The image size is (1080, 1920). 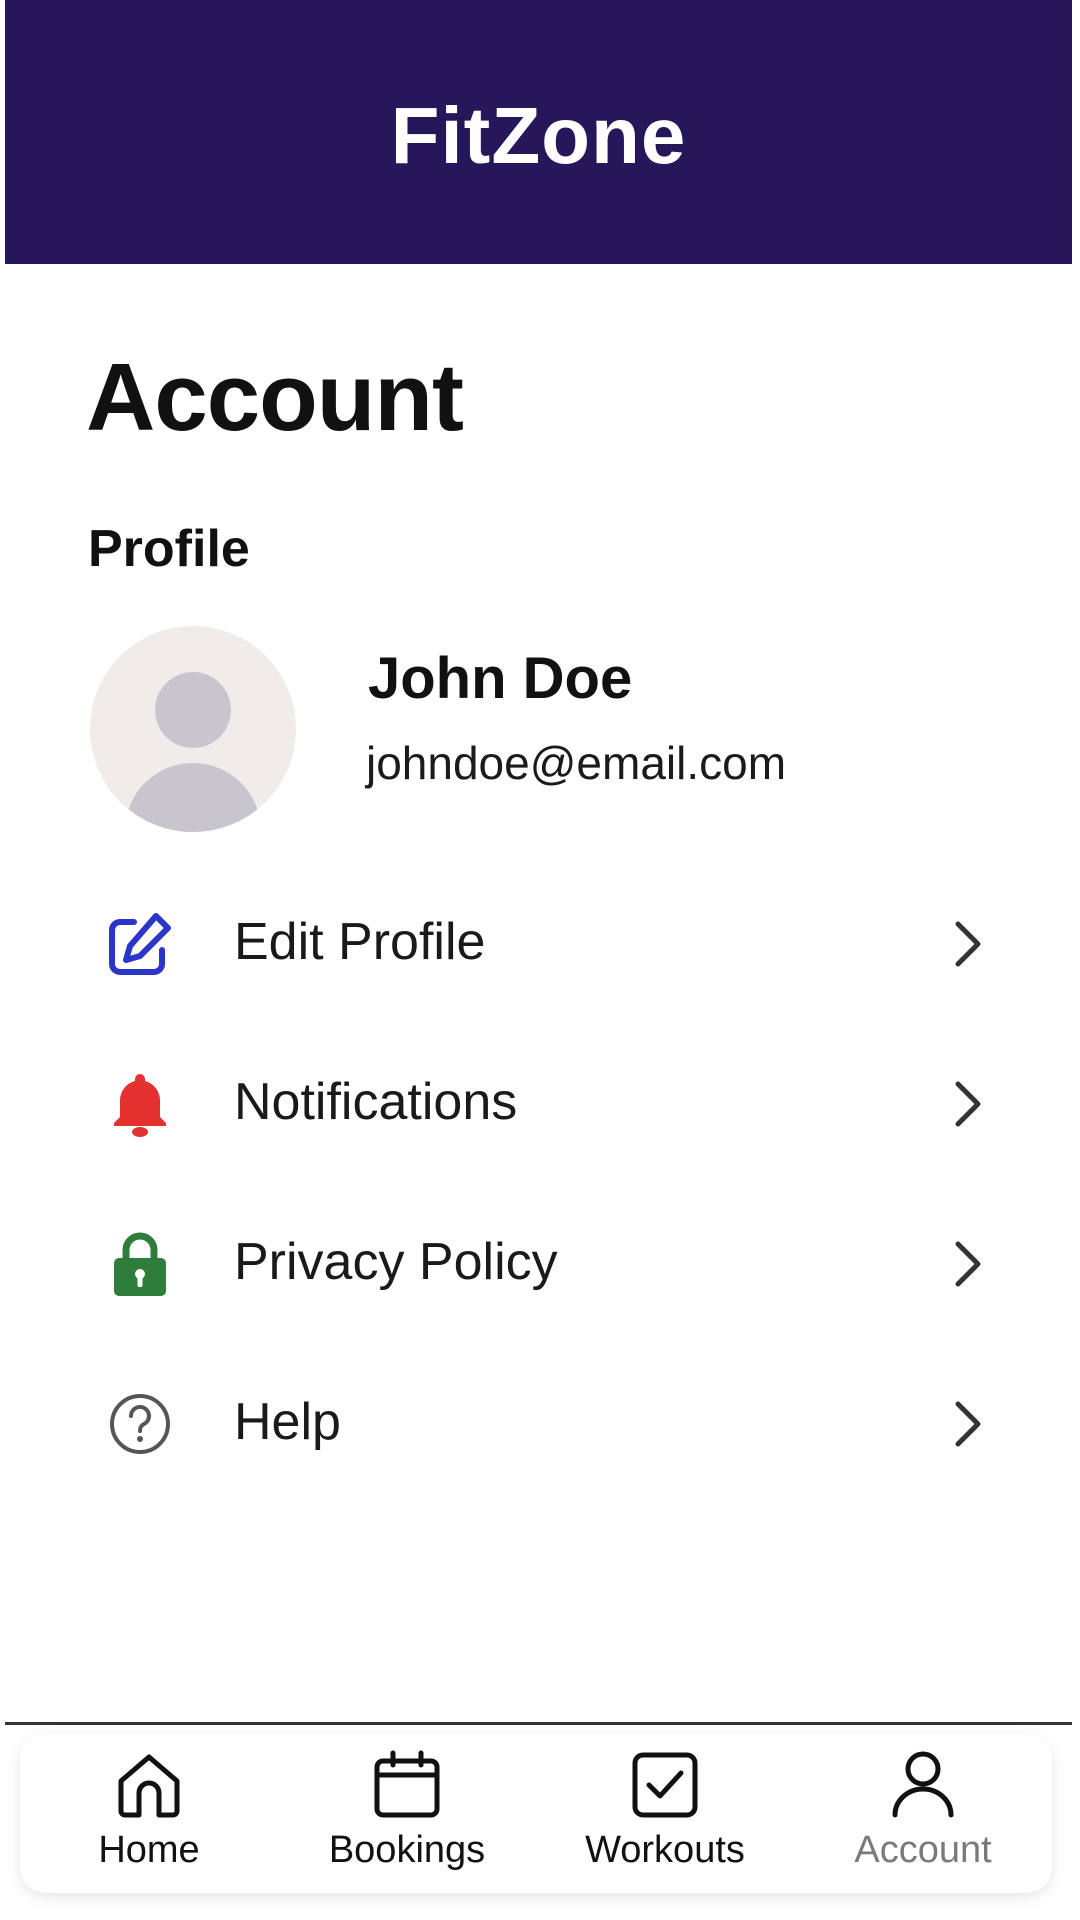 I want to click on app-header: FitZone, so click(x=538, y=132).